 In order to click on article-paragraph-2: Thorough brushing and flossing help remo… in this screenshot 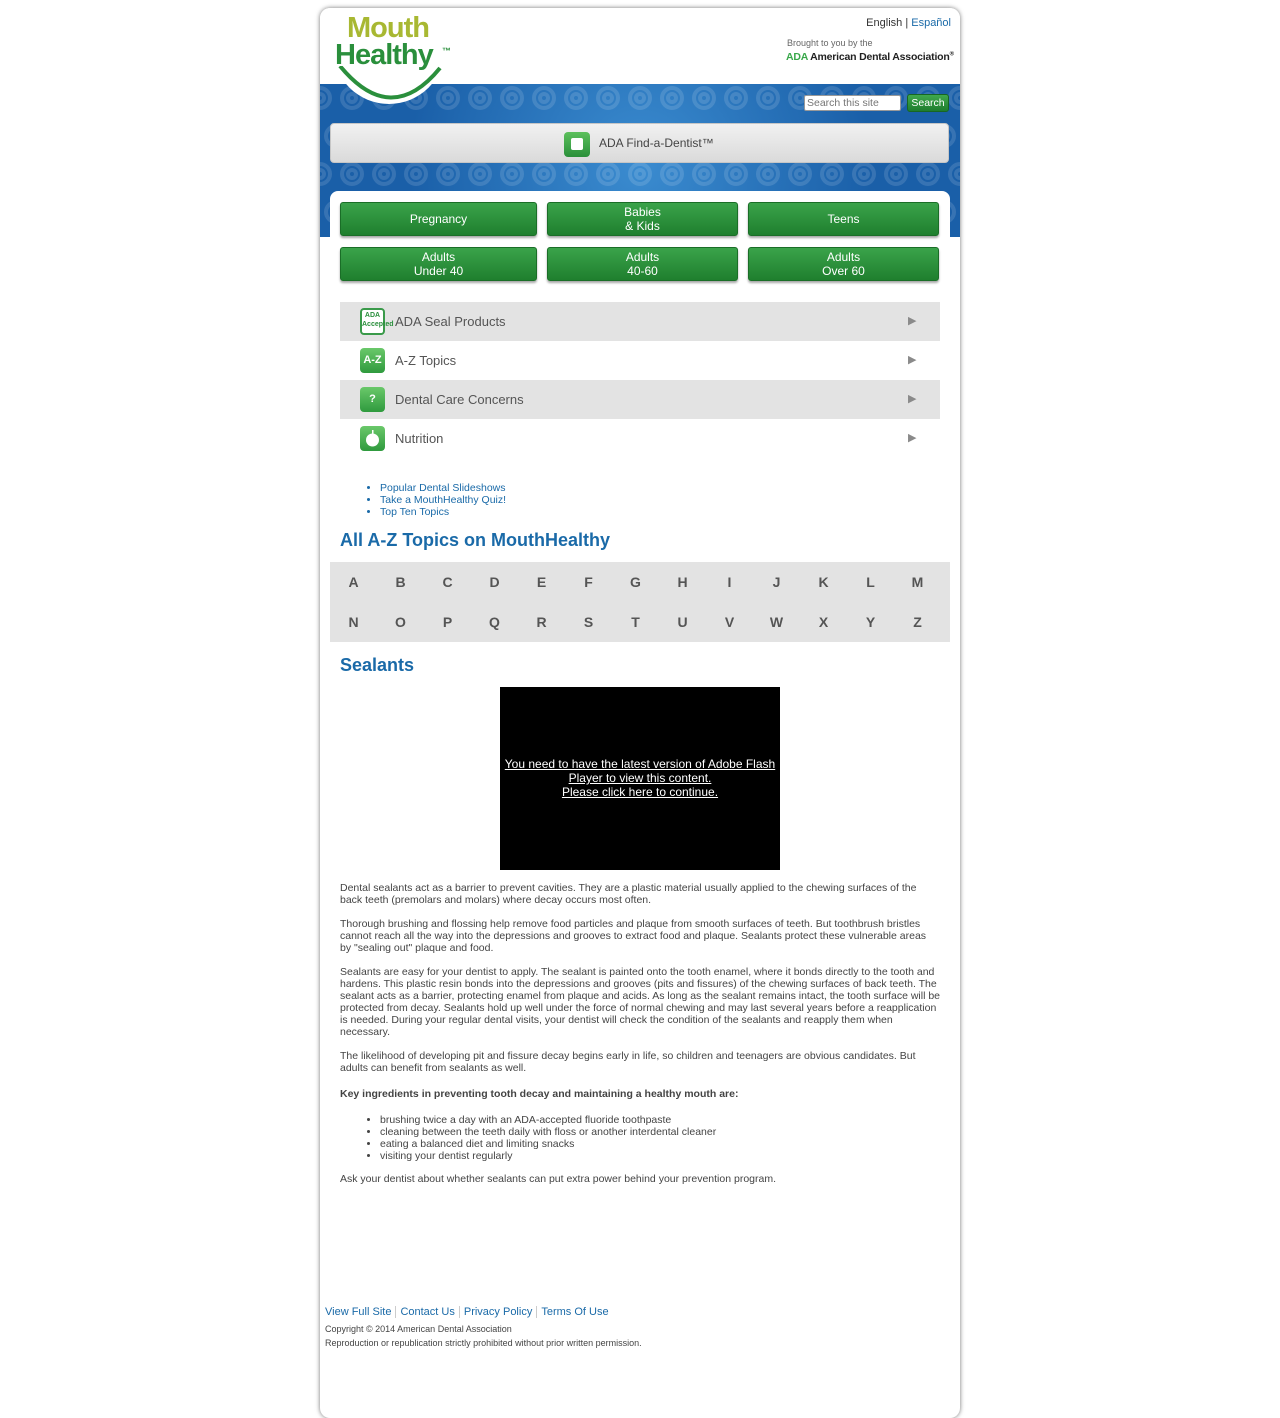, I will do `click(633, 936)`.